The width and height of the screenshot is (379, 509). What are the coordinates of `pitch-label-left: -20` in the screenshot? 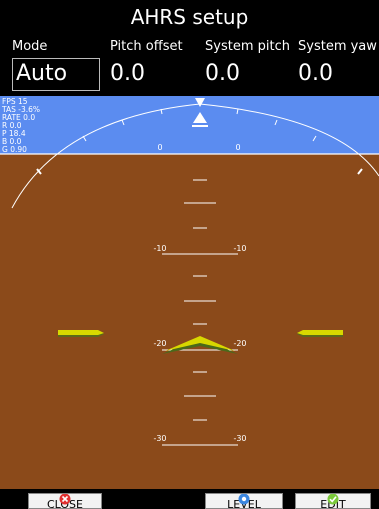 It's located at (159, 343).